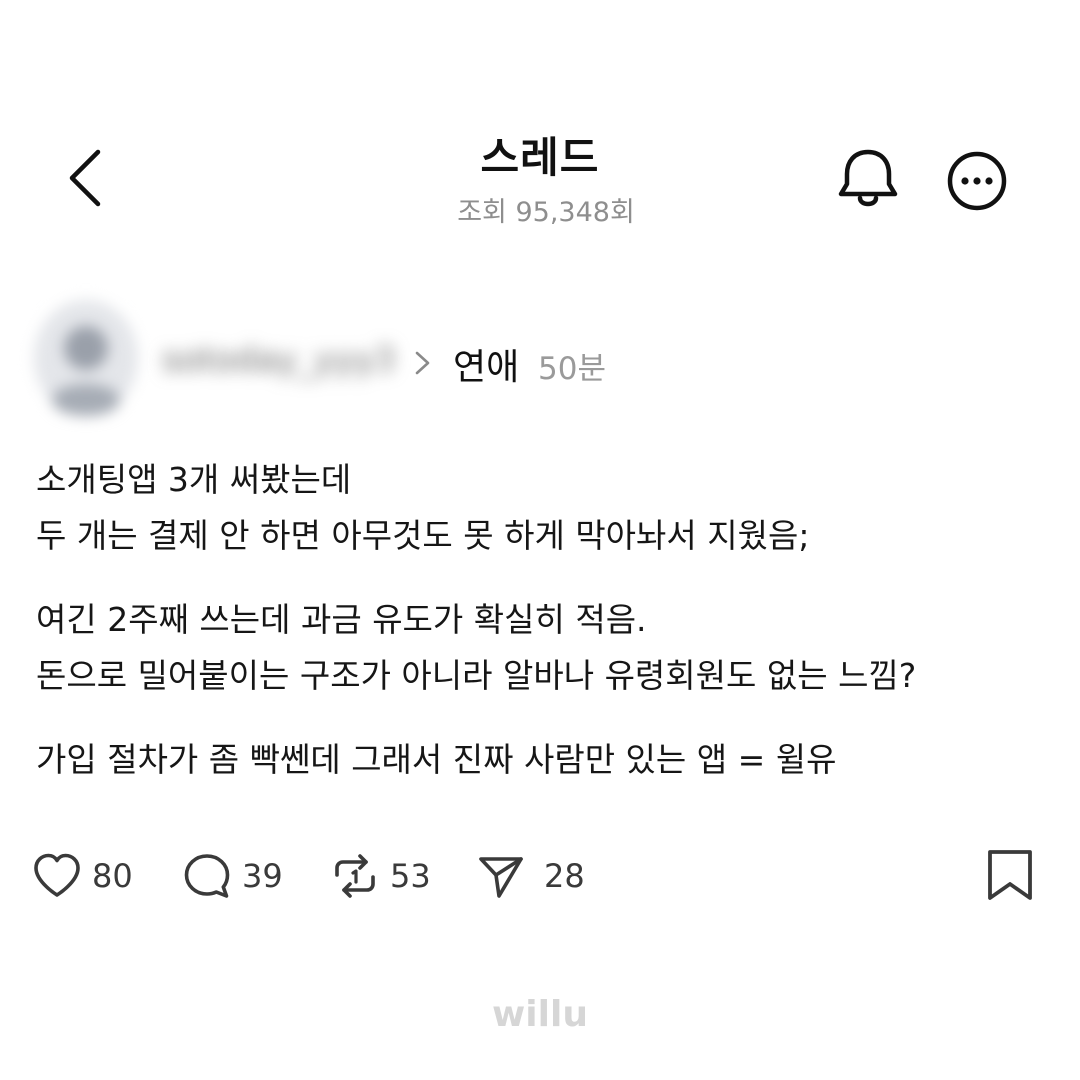  I want to click on more-options-button, so click(977, 181).